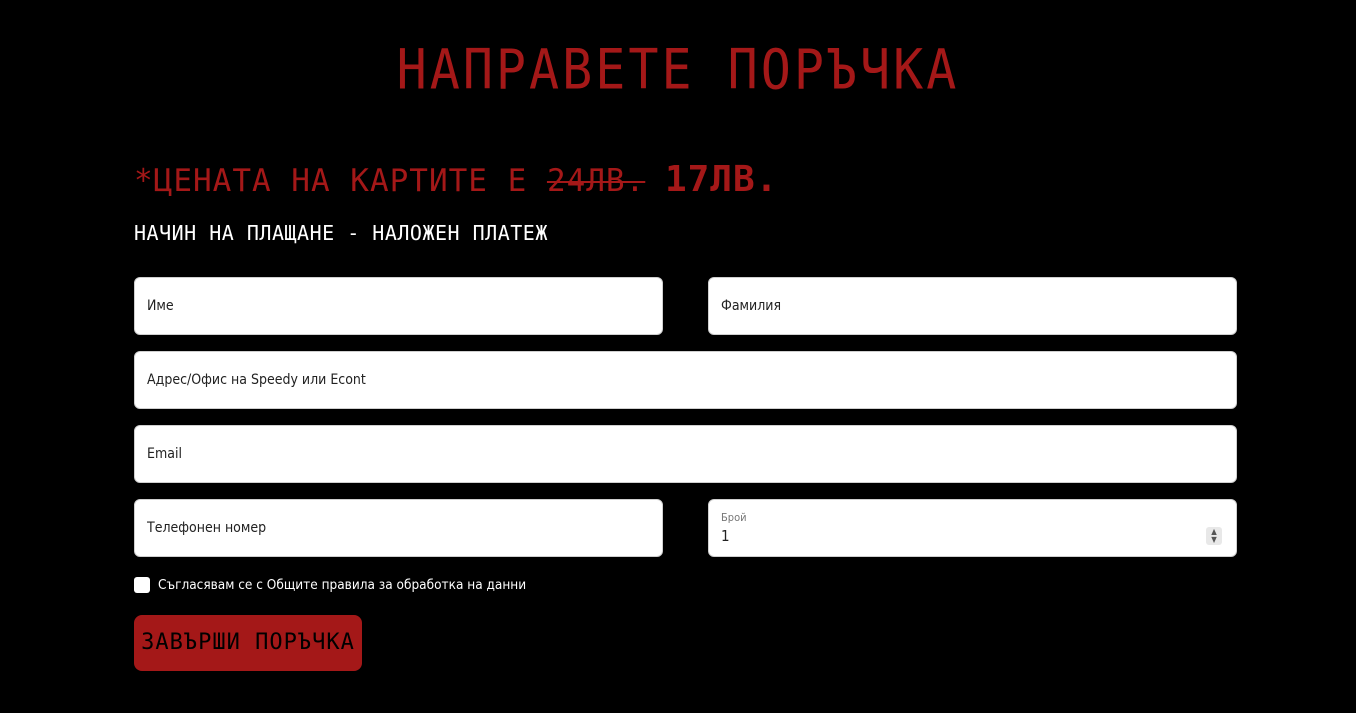 This screenshot has height=713, width=1356. Describe the element at coordinates (340, 181) in the screenshot. I see `price-prefix: *ЦЕНАТА НА КАРТИТЕ Е` at that location.